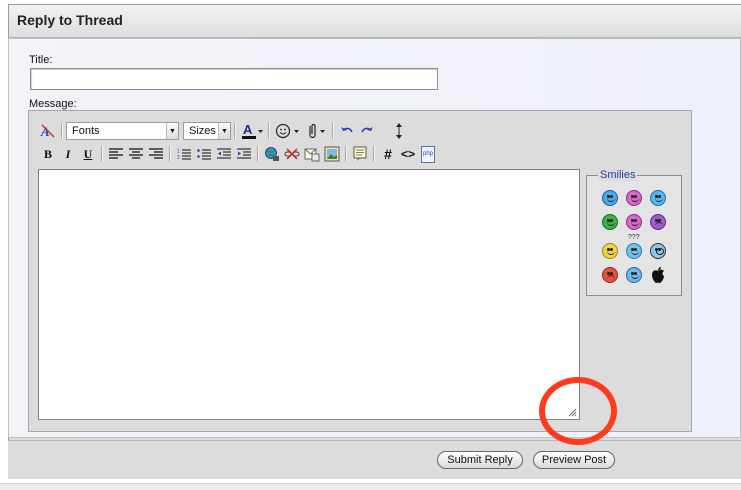 The image size is (741, 490). I want to click on insert-email-button, so click(312, 154).